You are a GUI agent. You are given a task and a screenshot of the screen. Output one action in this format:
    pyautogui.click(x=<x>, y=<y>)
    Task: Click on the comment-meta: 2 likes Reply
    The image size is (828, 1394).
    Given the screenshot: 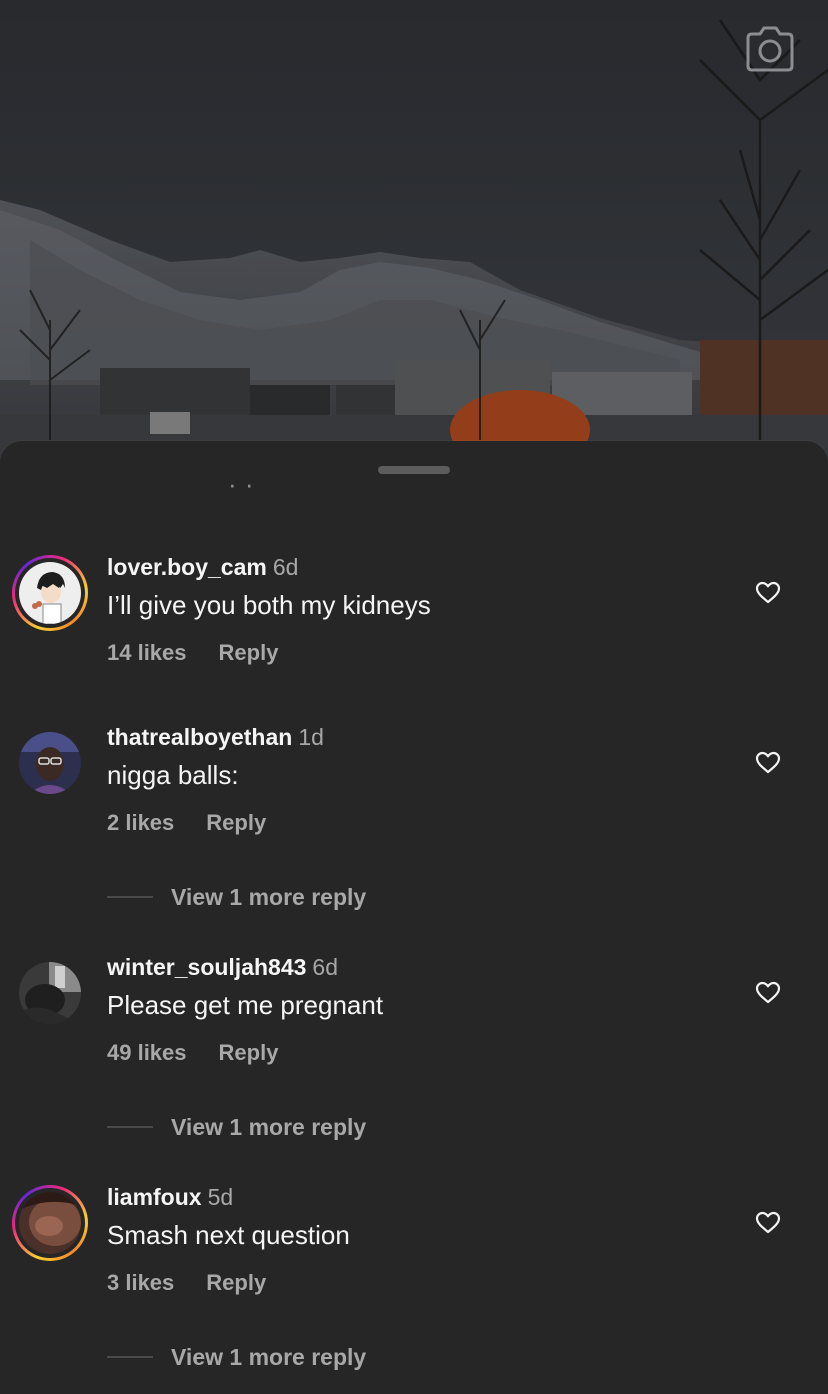 What is the action you would take?
    pyautogui.click(x=186, y=823)
    